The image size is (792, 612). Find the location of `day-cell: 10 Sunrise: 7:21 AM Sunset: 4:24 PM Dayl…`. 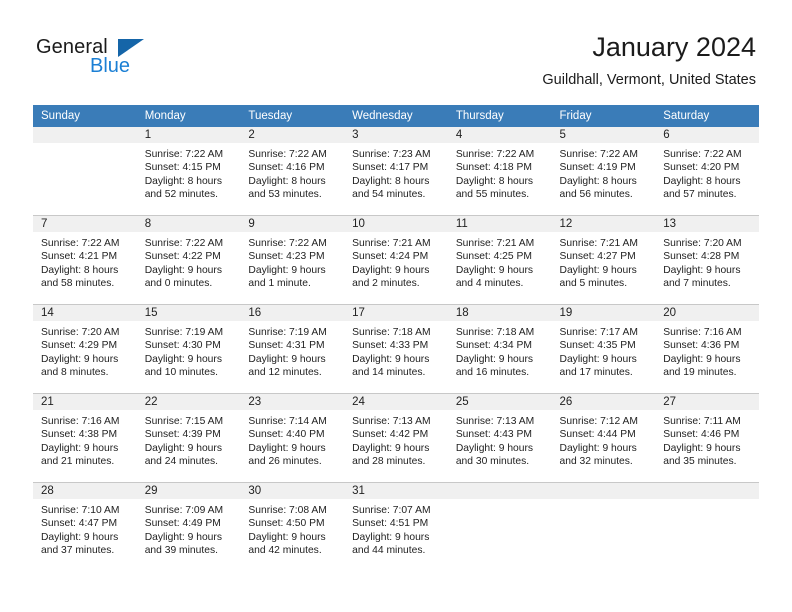

day-cell: 10 Sunrise: 7:21 AM Sunset: 4:24 PM Dayl… is located at coordinates (396, 260).